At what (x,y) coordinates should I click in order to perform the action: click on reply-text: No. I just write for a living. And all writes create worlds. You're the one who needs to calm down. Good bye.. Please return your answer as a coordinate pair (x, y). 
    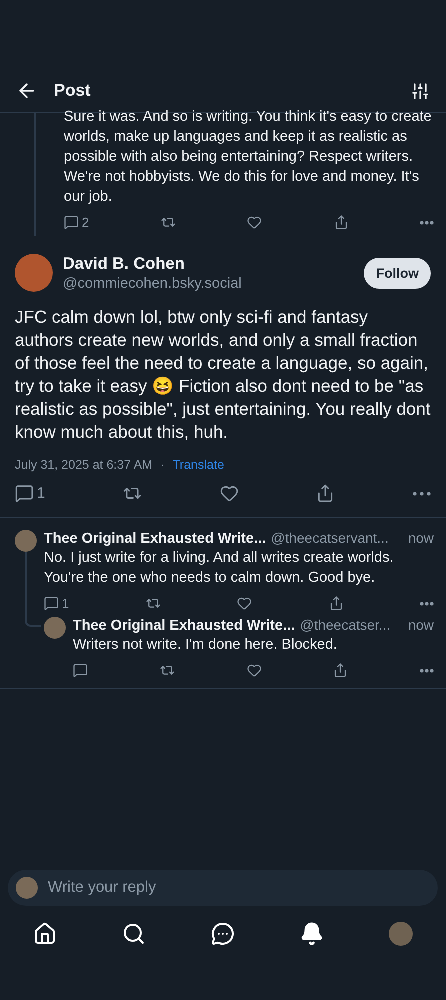
    Looking at the image, I should click on (219, 568).